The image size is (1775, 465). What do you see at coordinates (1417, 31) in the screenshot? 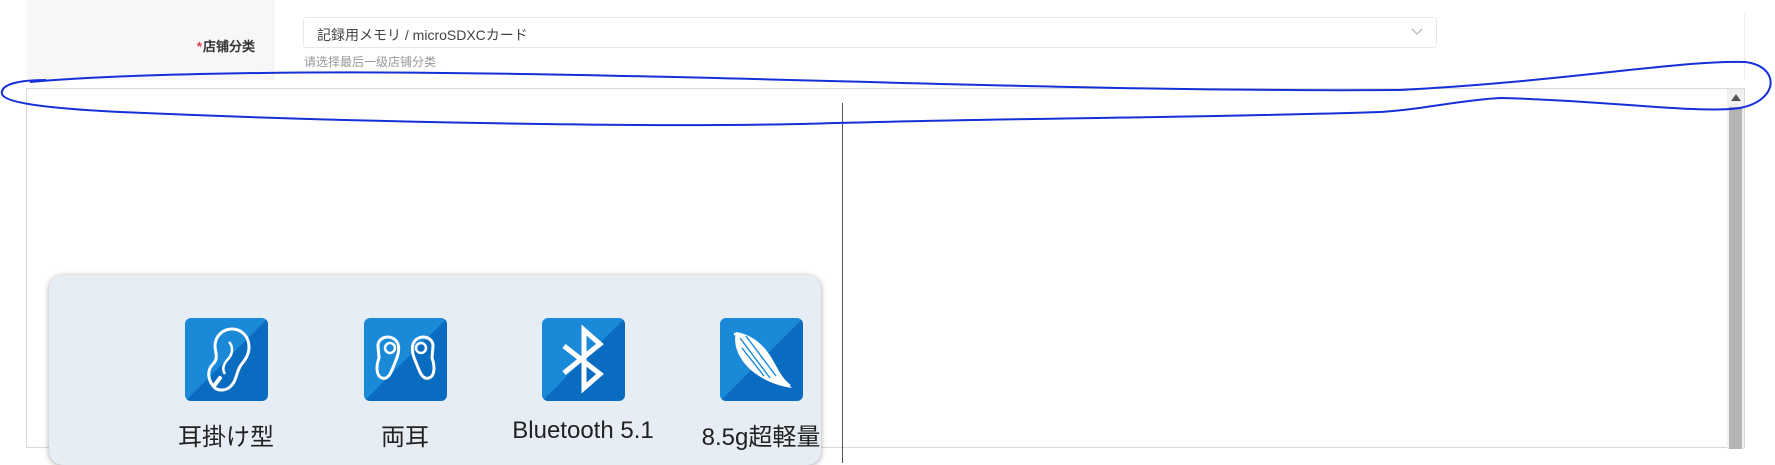
I see `chevron-down-icon` at bounding box center [1417, 31].